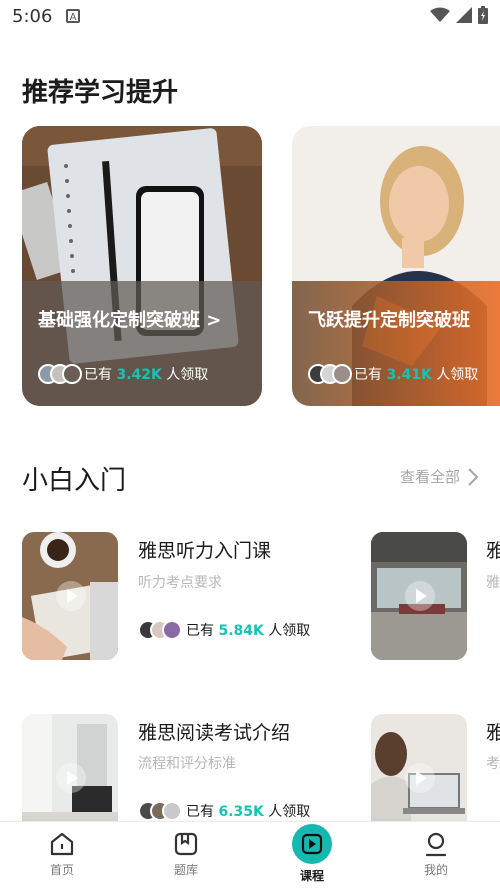 This screenshot has height=888, width=500. Describe the element at coordinates (435, 870) in the screenshot. I see `tab-label: 我的` at that location.